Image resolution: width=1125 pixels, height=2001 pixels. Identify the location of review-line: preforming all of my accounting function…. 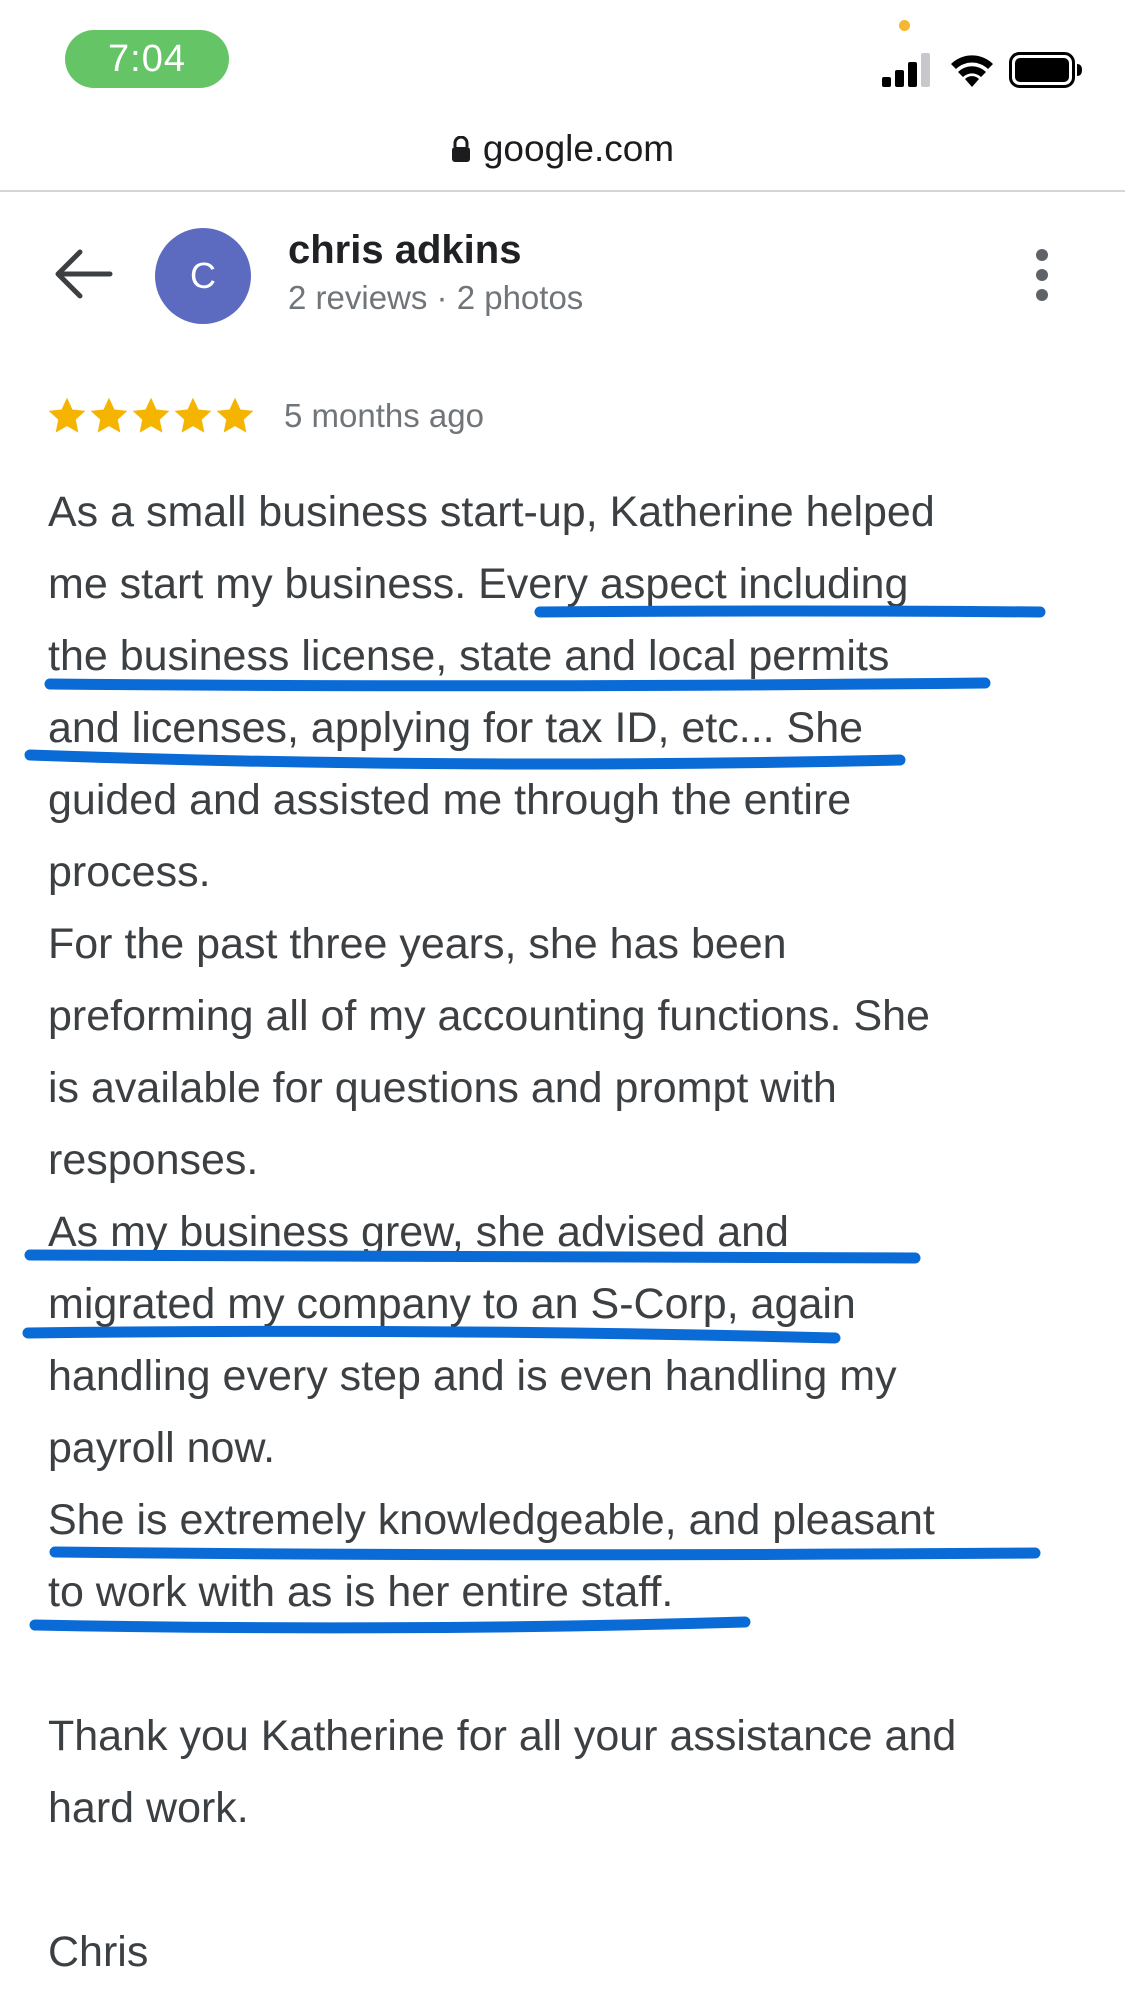
(489, 1016).